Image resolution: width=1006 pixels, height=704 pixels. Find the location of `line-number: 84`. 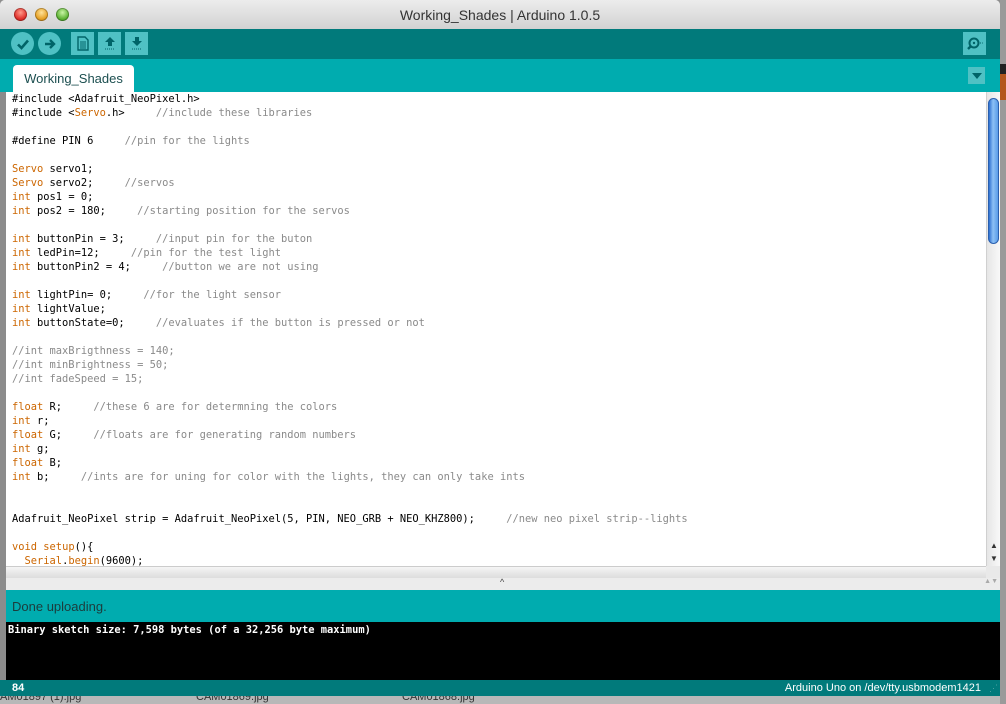

line-number: 84 is located at coordinates (18, 688).